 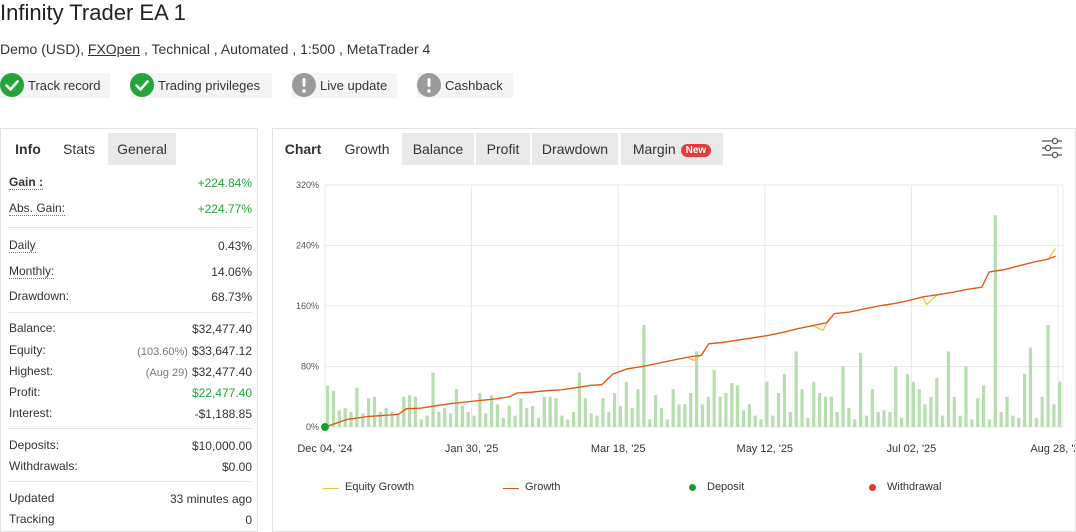 I want to click on stat-value: 0, so click(x=248, y=520).